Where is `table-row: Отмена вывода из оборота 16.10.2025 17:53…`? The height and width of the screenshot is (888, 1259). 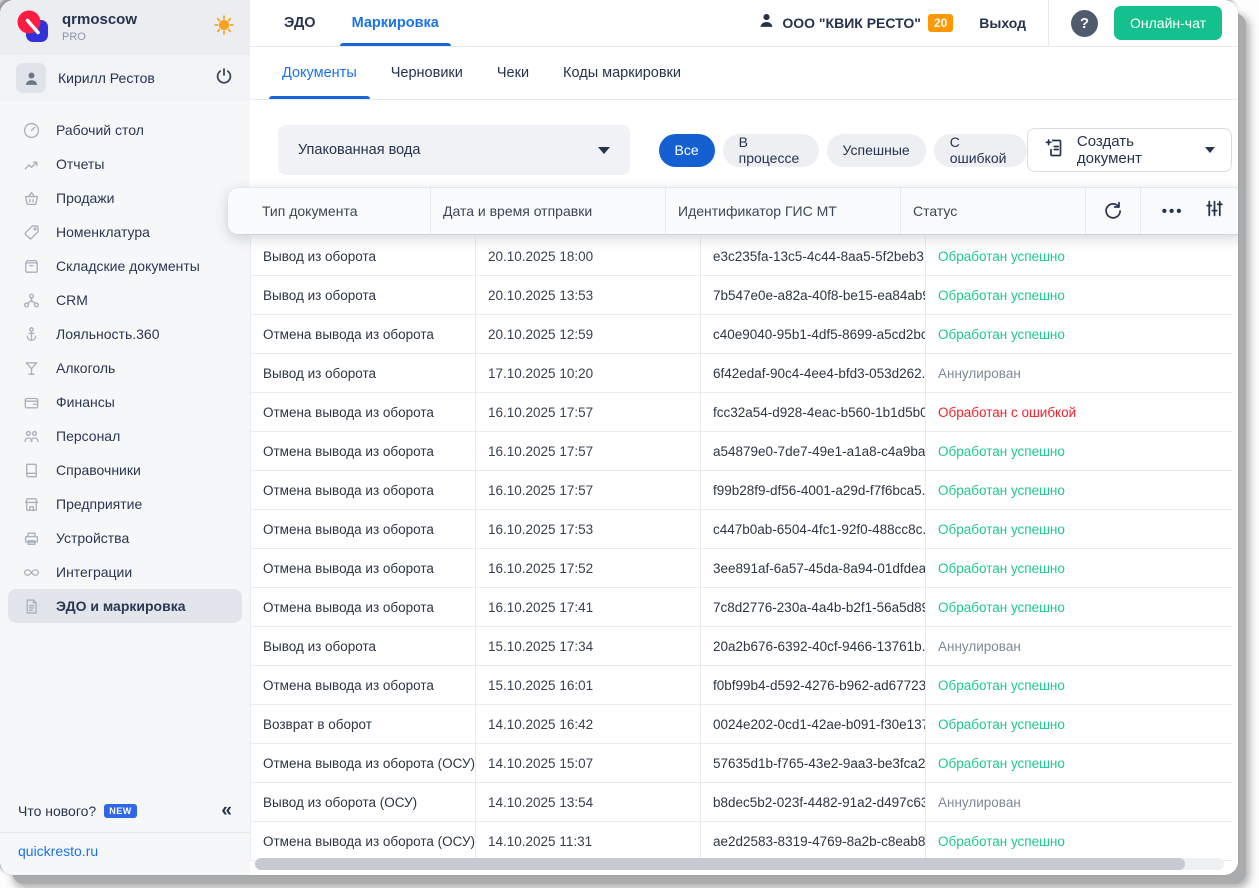
table-row: Отмена вывода из оборота 16.10.2025 17:53… is located at coordinates (741, 529).